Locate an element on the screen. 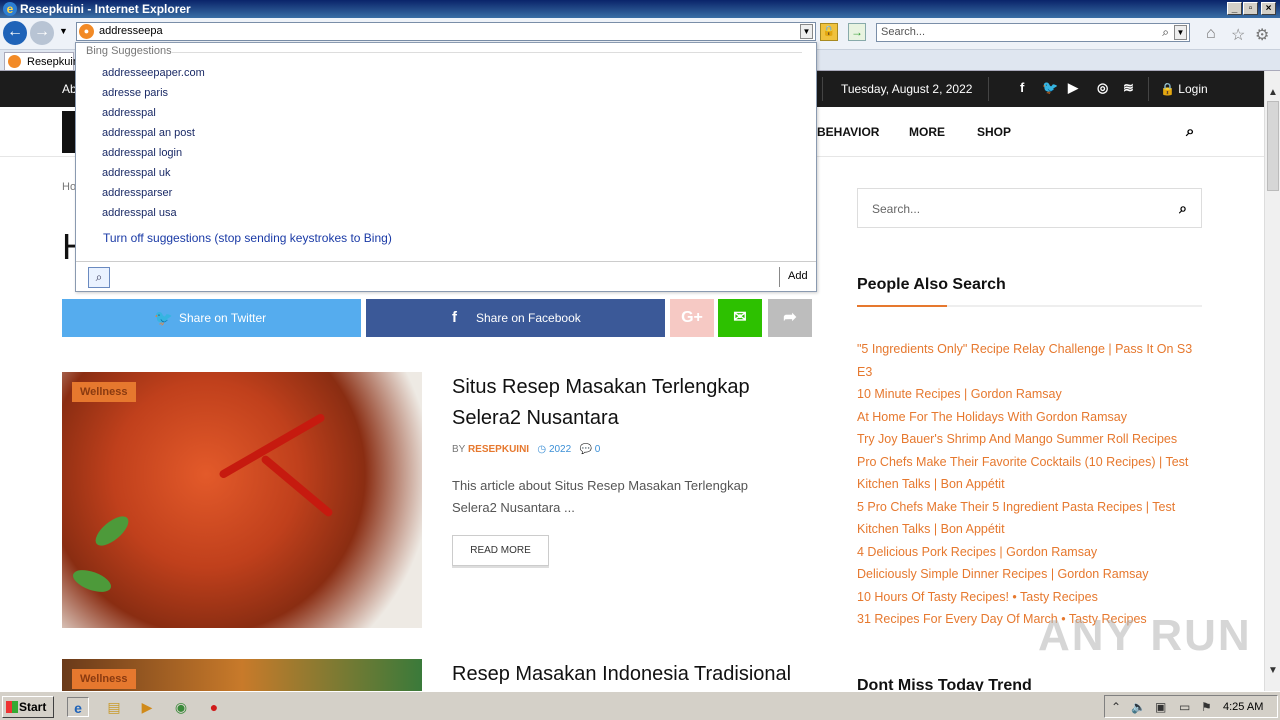  comment-count: 0 is located at coordinates (598, 449).